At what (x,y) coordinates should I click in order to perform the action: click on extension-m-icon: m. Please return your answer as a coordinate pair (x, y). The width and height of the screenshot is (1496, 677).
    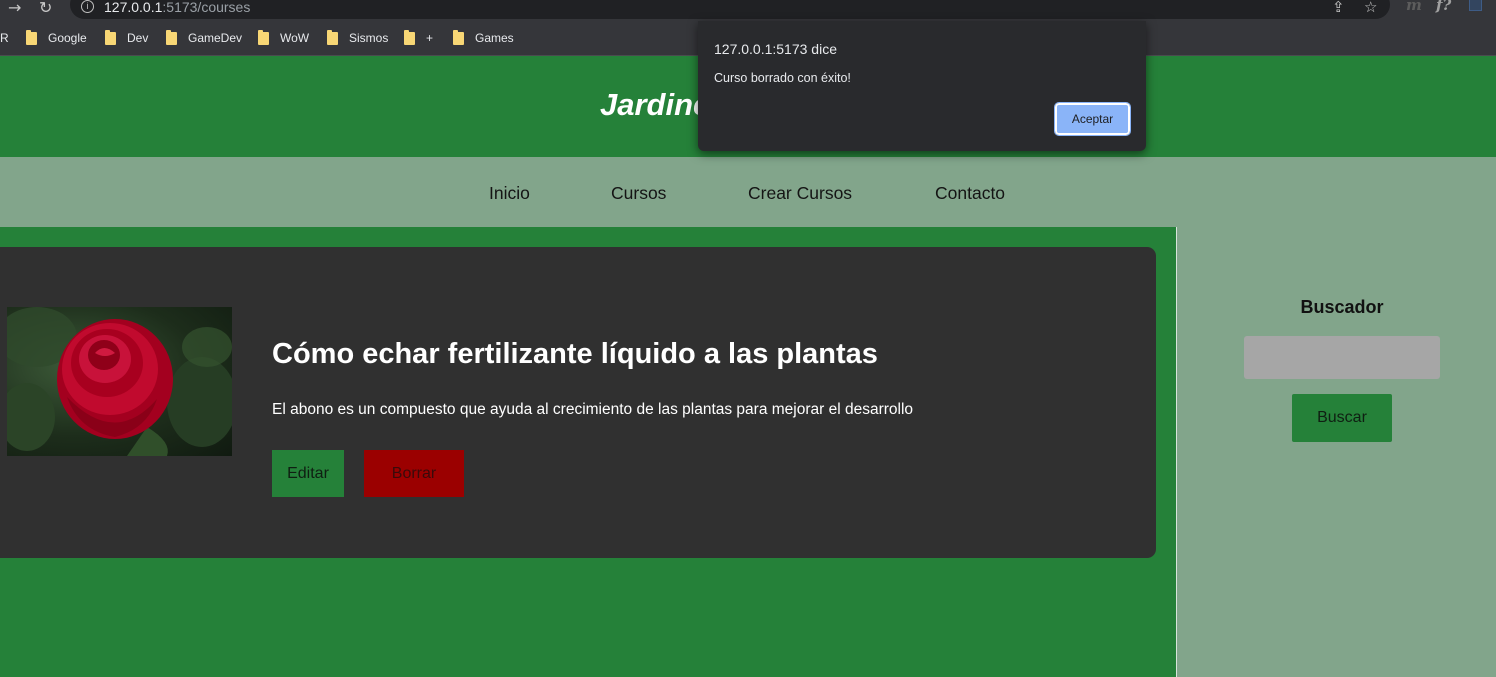
    Looking at the image, I should click on (1414, 6).